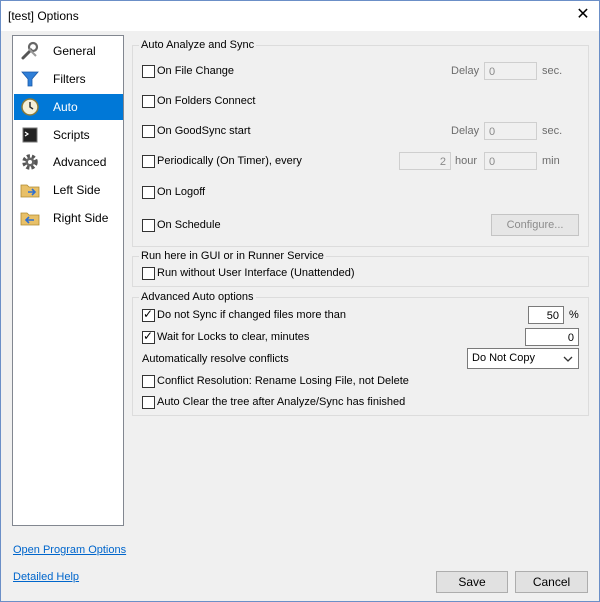  Describe the element at coordinates (46, 577) in the screenshot. I see `detailed-help-link: Detailed Help` at that location.